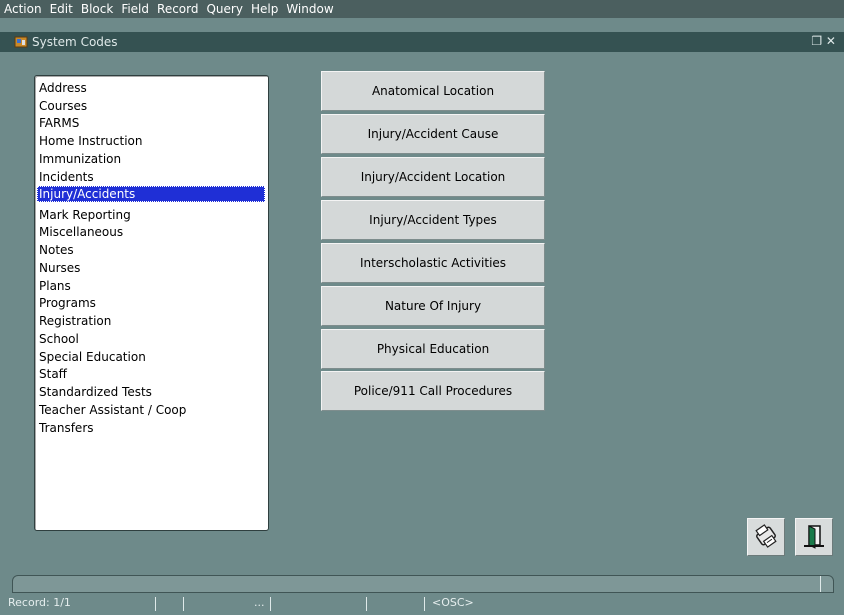  I want to click on interscholastic-activities-button: Interscholastic Activities, so click(433, 263).